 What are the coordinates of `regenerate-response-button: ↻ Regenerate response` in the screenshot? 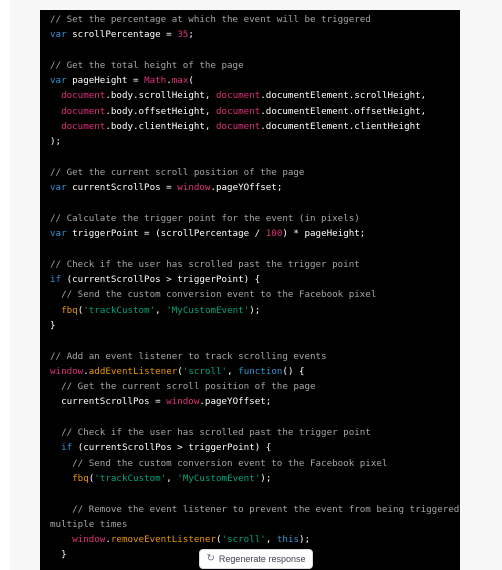 It's located at (256, 559).